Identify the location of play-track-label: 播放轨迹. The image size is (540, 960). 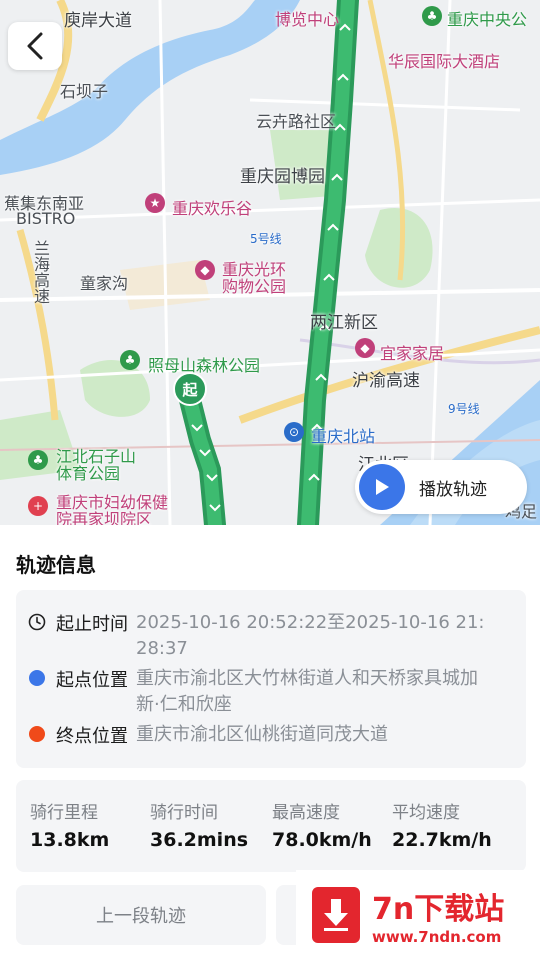
(453, 489).